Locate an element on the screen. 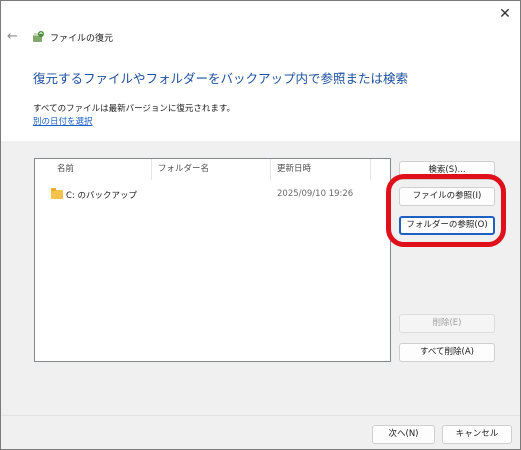  highlight-annotation is located at coordinates (446, 210).